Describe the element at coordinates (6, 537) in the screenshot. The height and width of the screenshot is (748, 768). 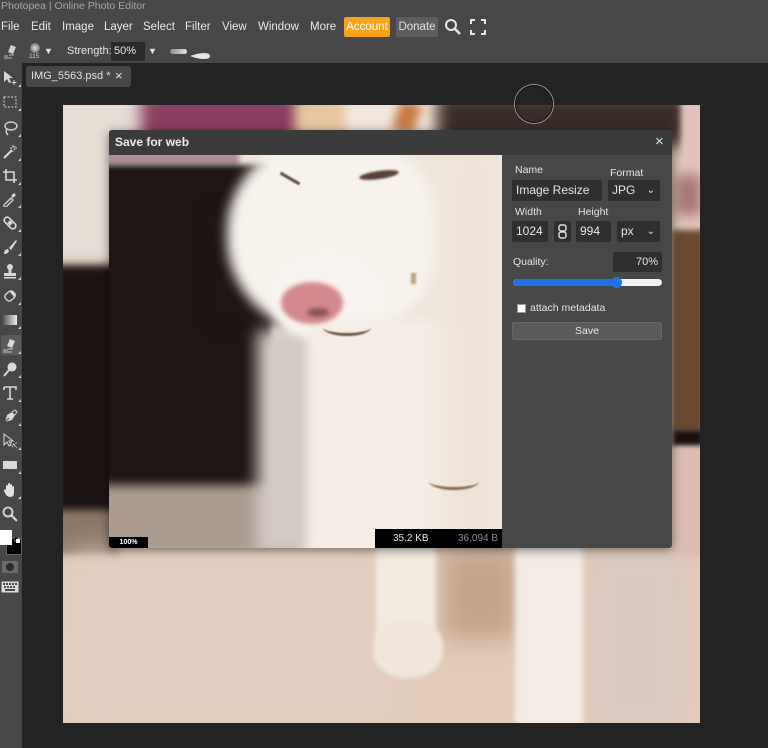
I see `foreground-color-swatch` at that location.